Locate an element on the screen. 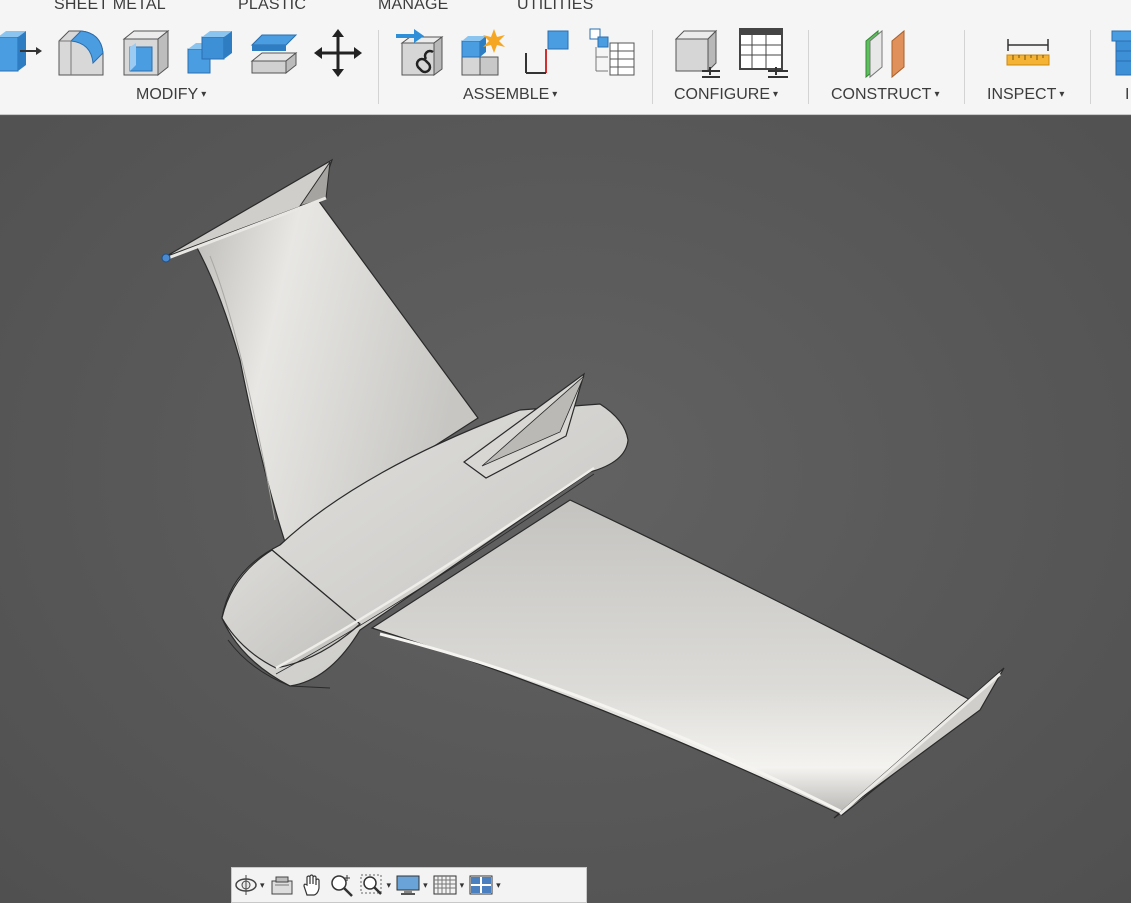 This screenshot has width=1131, height=903. group-inspect-menu: INSPECT ▾ is located at coordinates (1025, 95).